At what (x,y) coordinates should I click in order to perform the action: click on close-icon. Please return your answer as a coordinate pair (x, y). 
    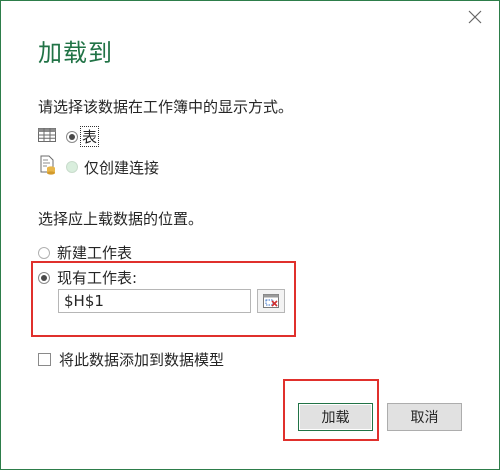
    Looking at the image, I should click on (475, 17).